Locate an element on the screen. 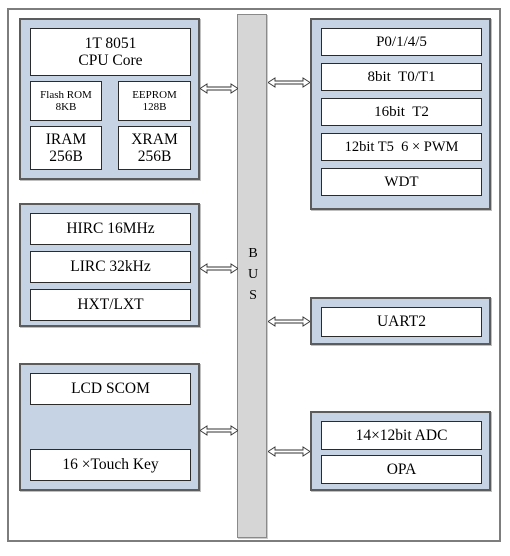 Image resolution: width=510 pixels, height=556 pixels. adc-label: 14×12bit ADC is located at coordinates (401, 435).